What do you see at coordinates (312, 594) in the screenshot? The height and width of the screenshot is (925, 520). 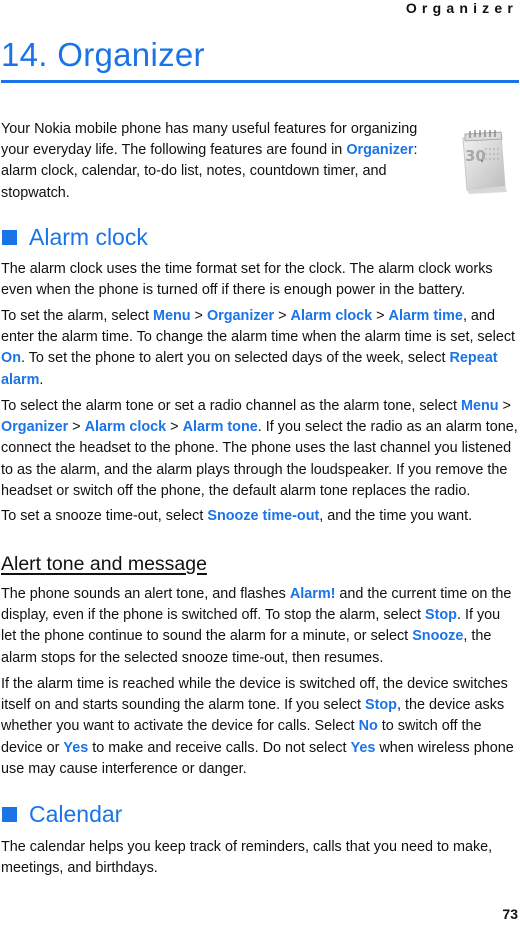 I see `menu-term: Alarm!` at bounding box center [312, 594].